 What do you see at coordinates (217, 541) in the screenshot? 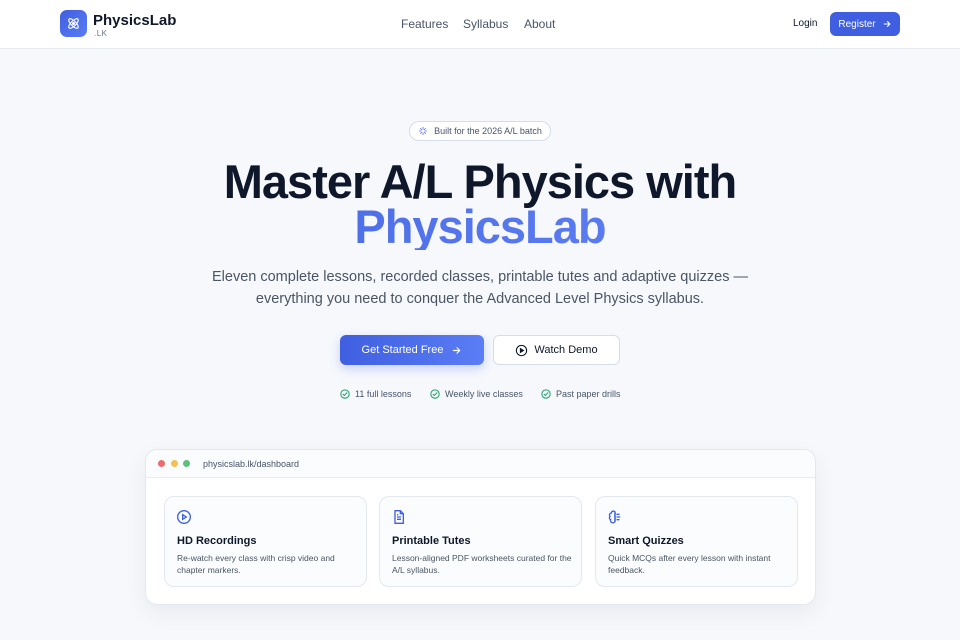
I see `card-title: HD Recordings` at bounding box center [217, 541].